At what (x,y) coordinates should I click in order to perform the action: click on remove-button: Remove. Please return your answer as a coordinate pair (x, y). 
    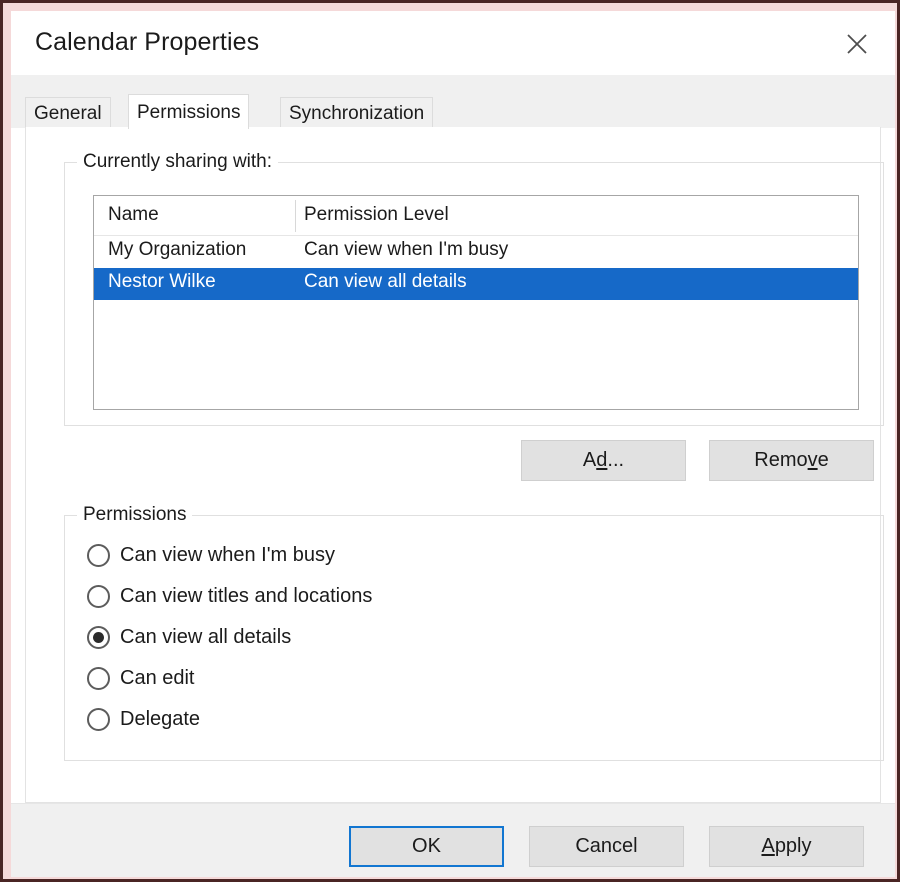
    Looking at the image, I should click on (791, 460).